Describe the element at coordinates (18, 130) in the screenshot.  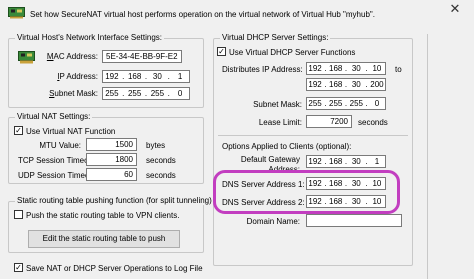
I see `use-nat-checkbox: ✓` at that location.